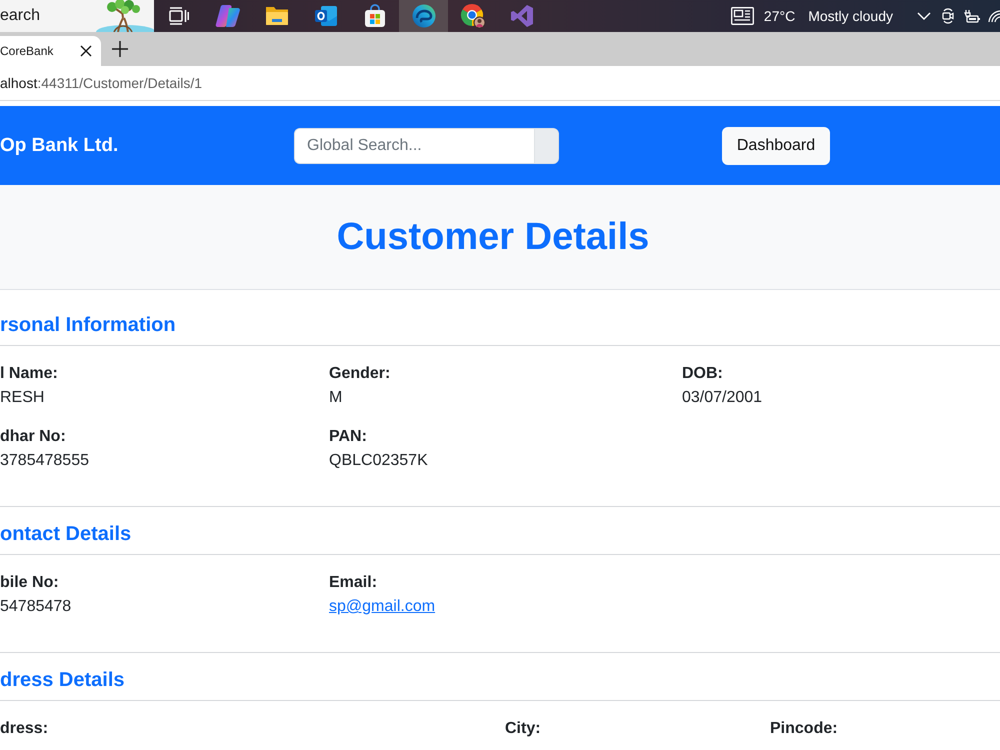 The height and width of the screenshot is (750, 1000). I want to click on section-title: rsonal Information, so click(88, 325).